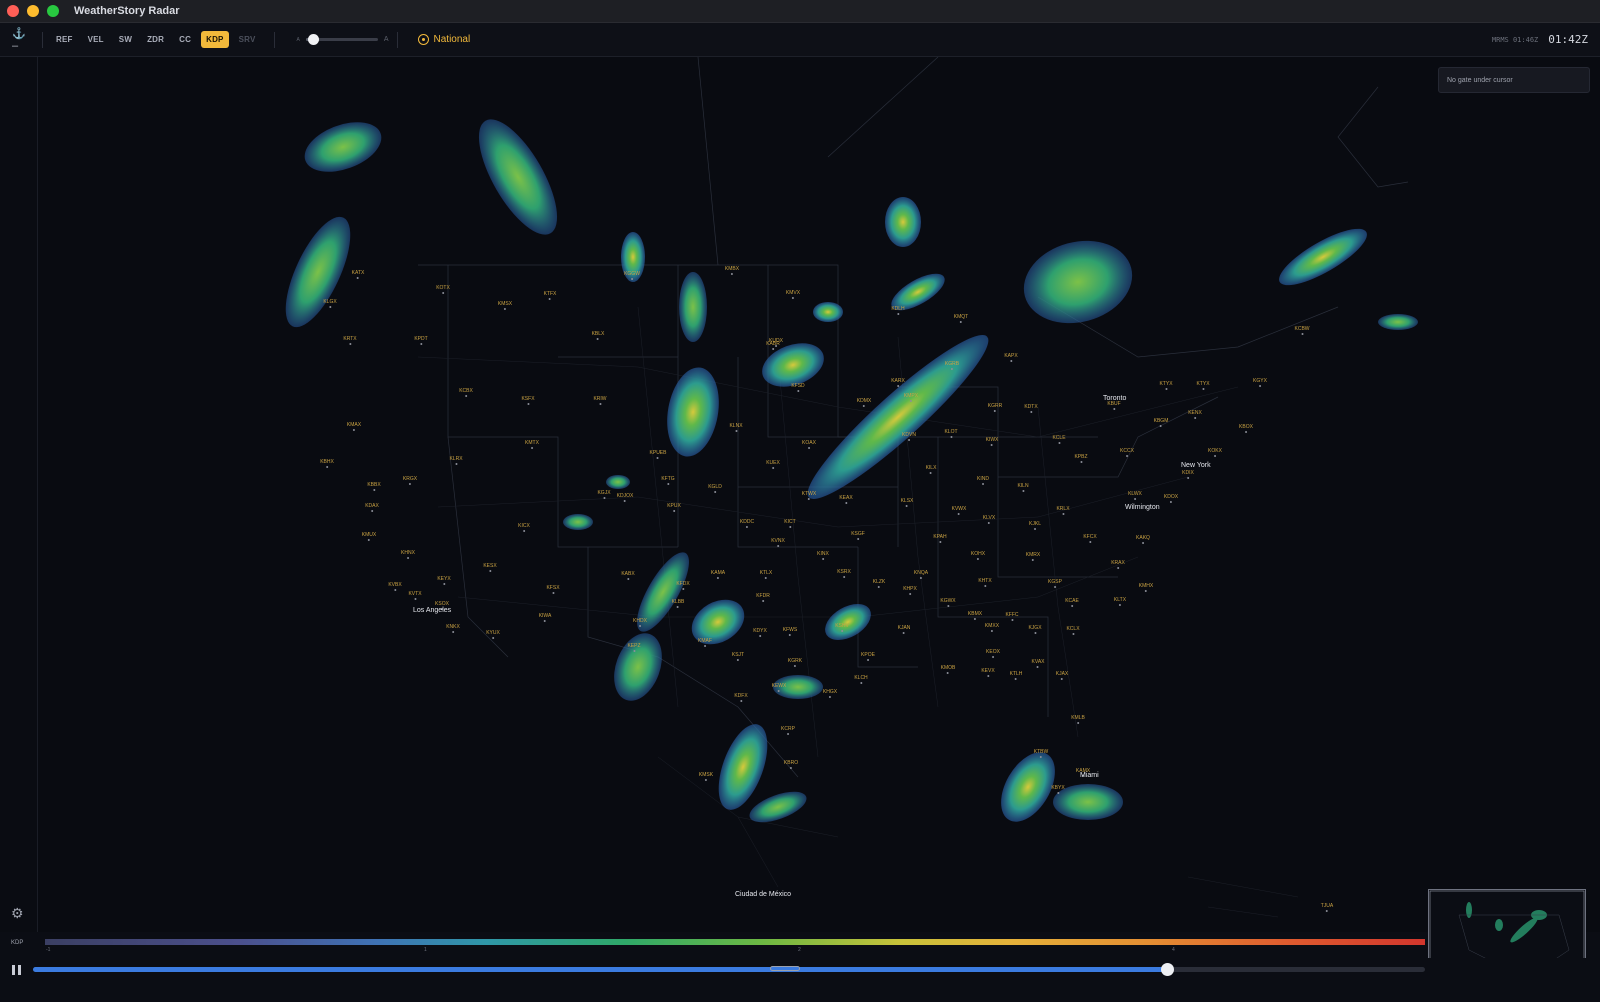  What do you see at coordinates (545, 617) in the screenshot?
I see `radar-station: KIWA` at bounding box center [545, 617].